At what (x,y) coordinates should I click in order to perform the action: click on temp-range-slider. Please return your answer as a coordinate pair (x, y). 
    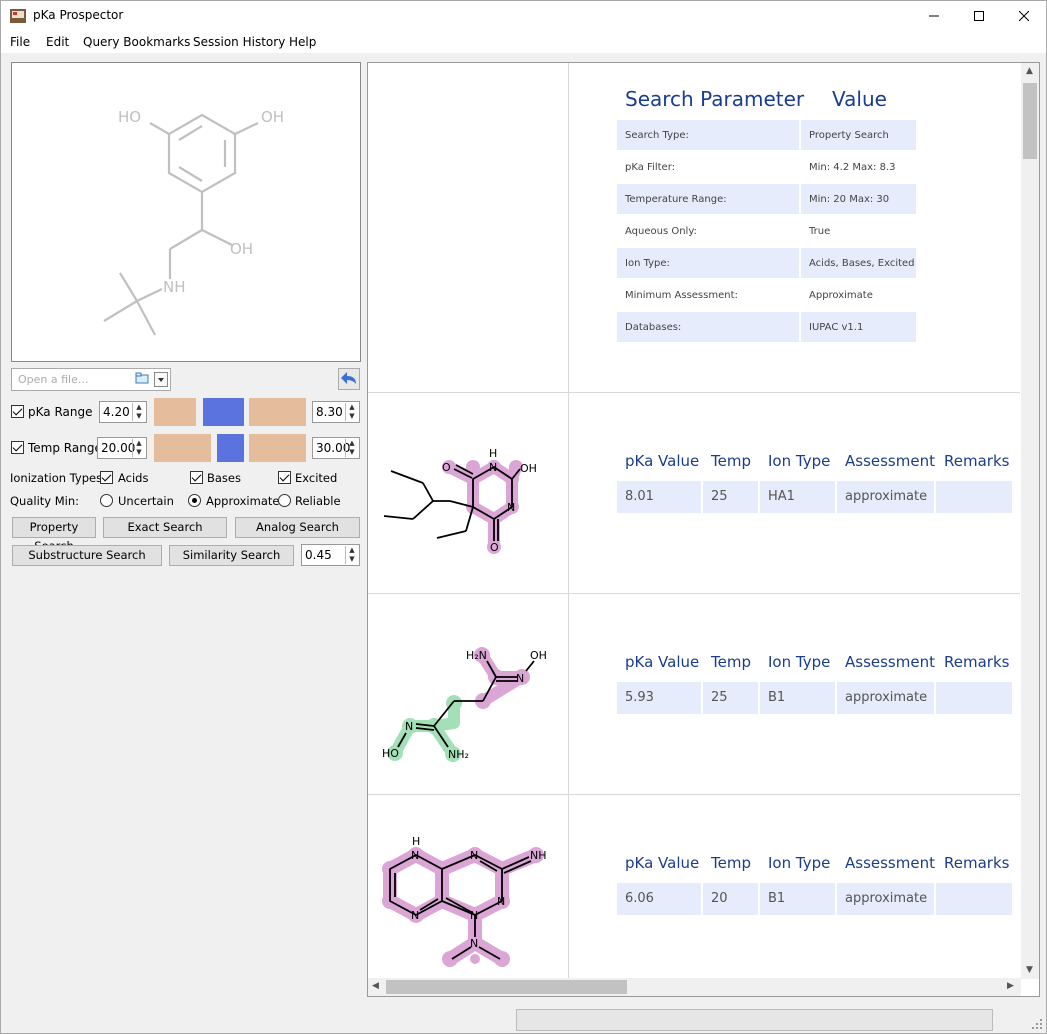
    Looking at the image, I should click on (230, 448).